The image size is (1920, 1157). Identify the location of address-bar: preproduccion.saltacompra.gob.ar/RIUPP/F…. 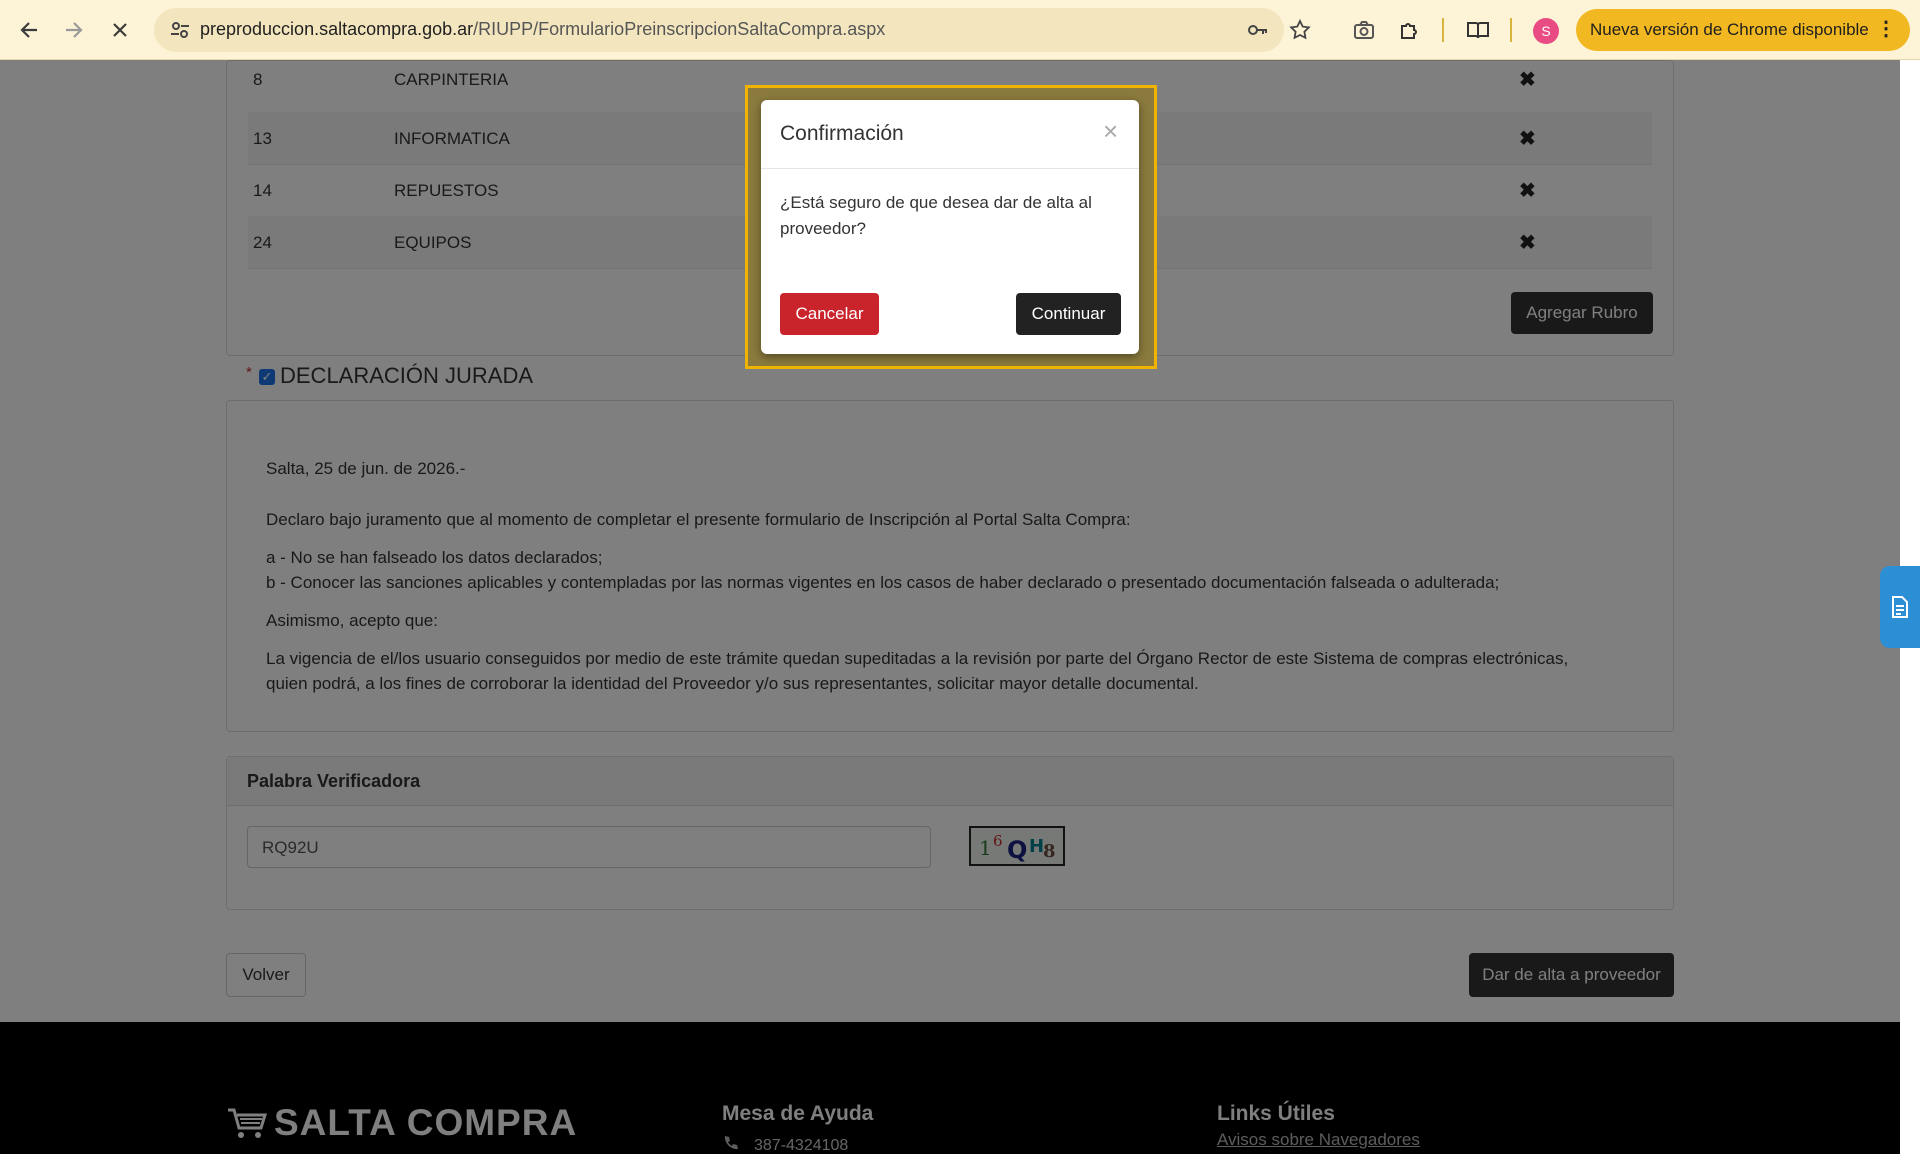
(732, 30).